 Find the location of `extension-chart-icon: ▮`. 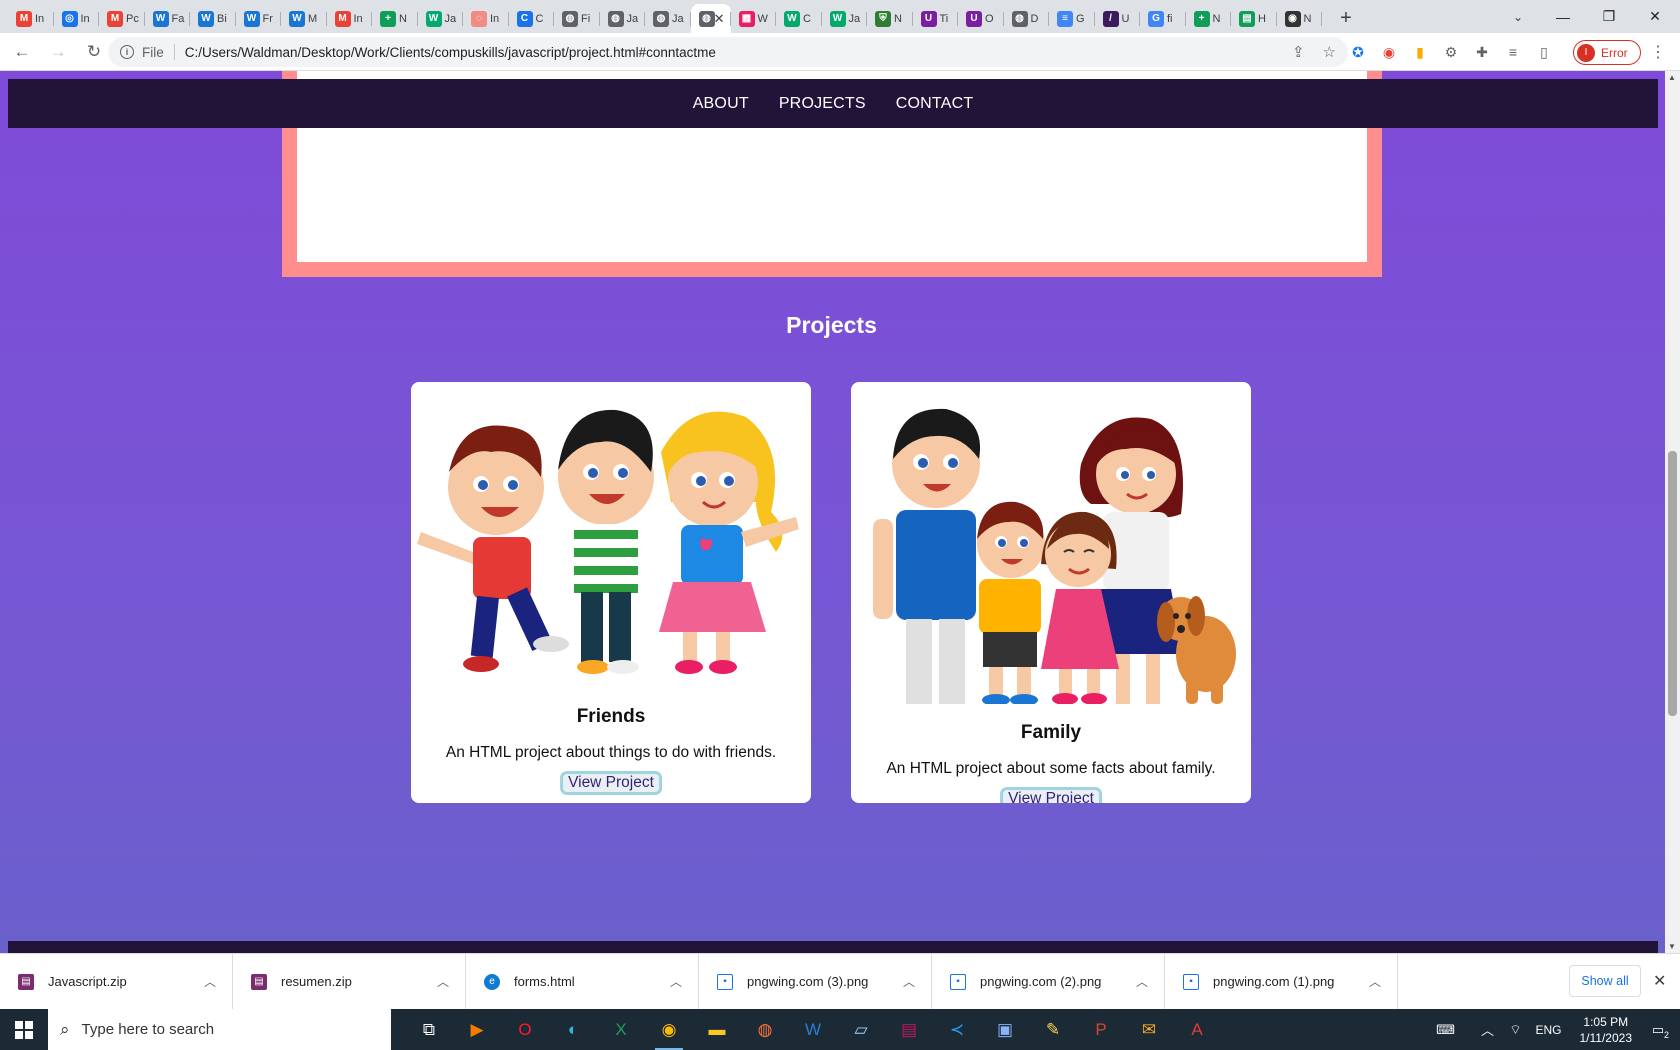

extension-chart-icon: ▮ is located at coordinates (1420, 52).